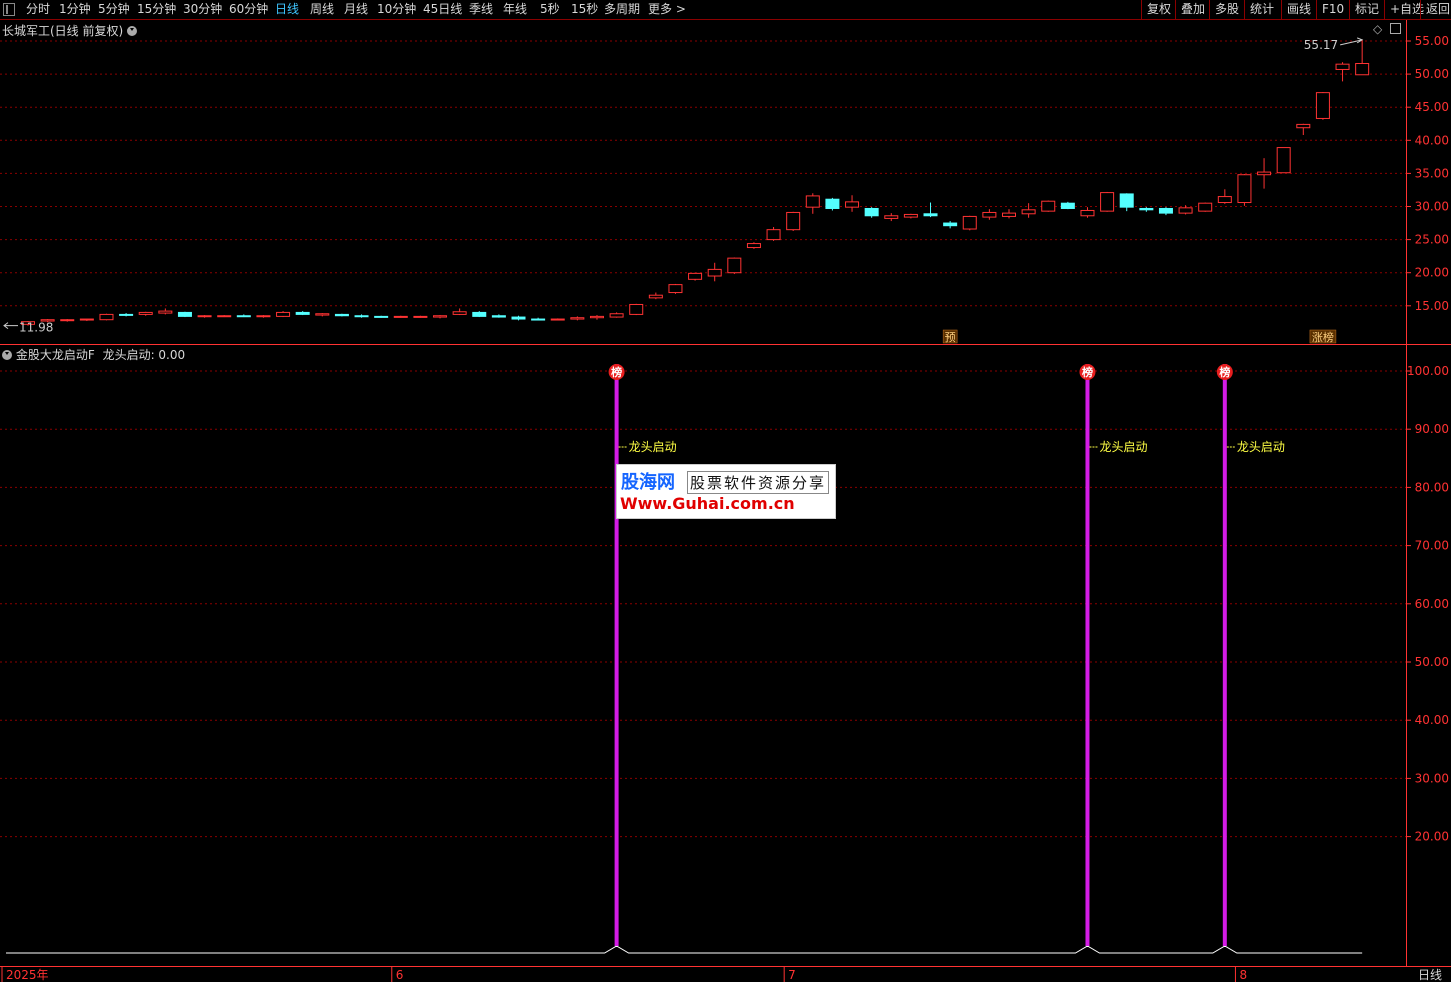 Image resolution: width=1451 pixels, height=982 pixels. I want to click on indicator-tick-label: 40.00, so click(1432, 720).